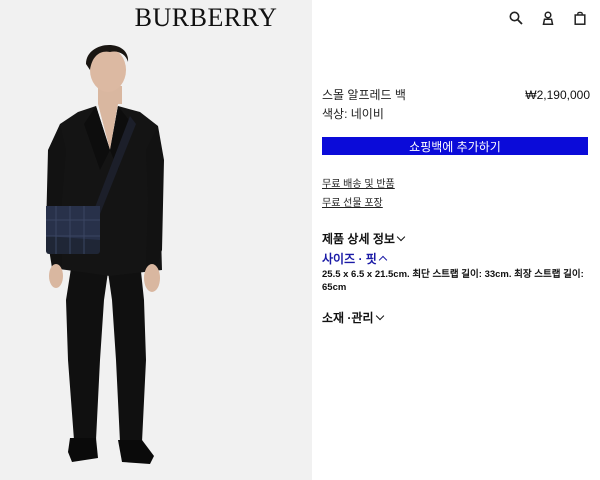 This screenshot has height=480, width=600. What do you see at coordinates (358, 182) in the screenshot?
I see `free-shipping-returns-link: 무료 배송 및 반품` at bounding box center [358, 182].